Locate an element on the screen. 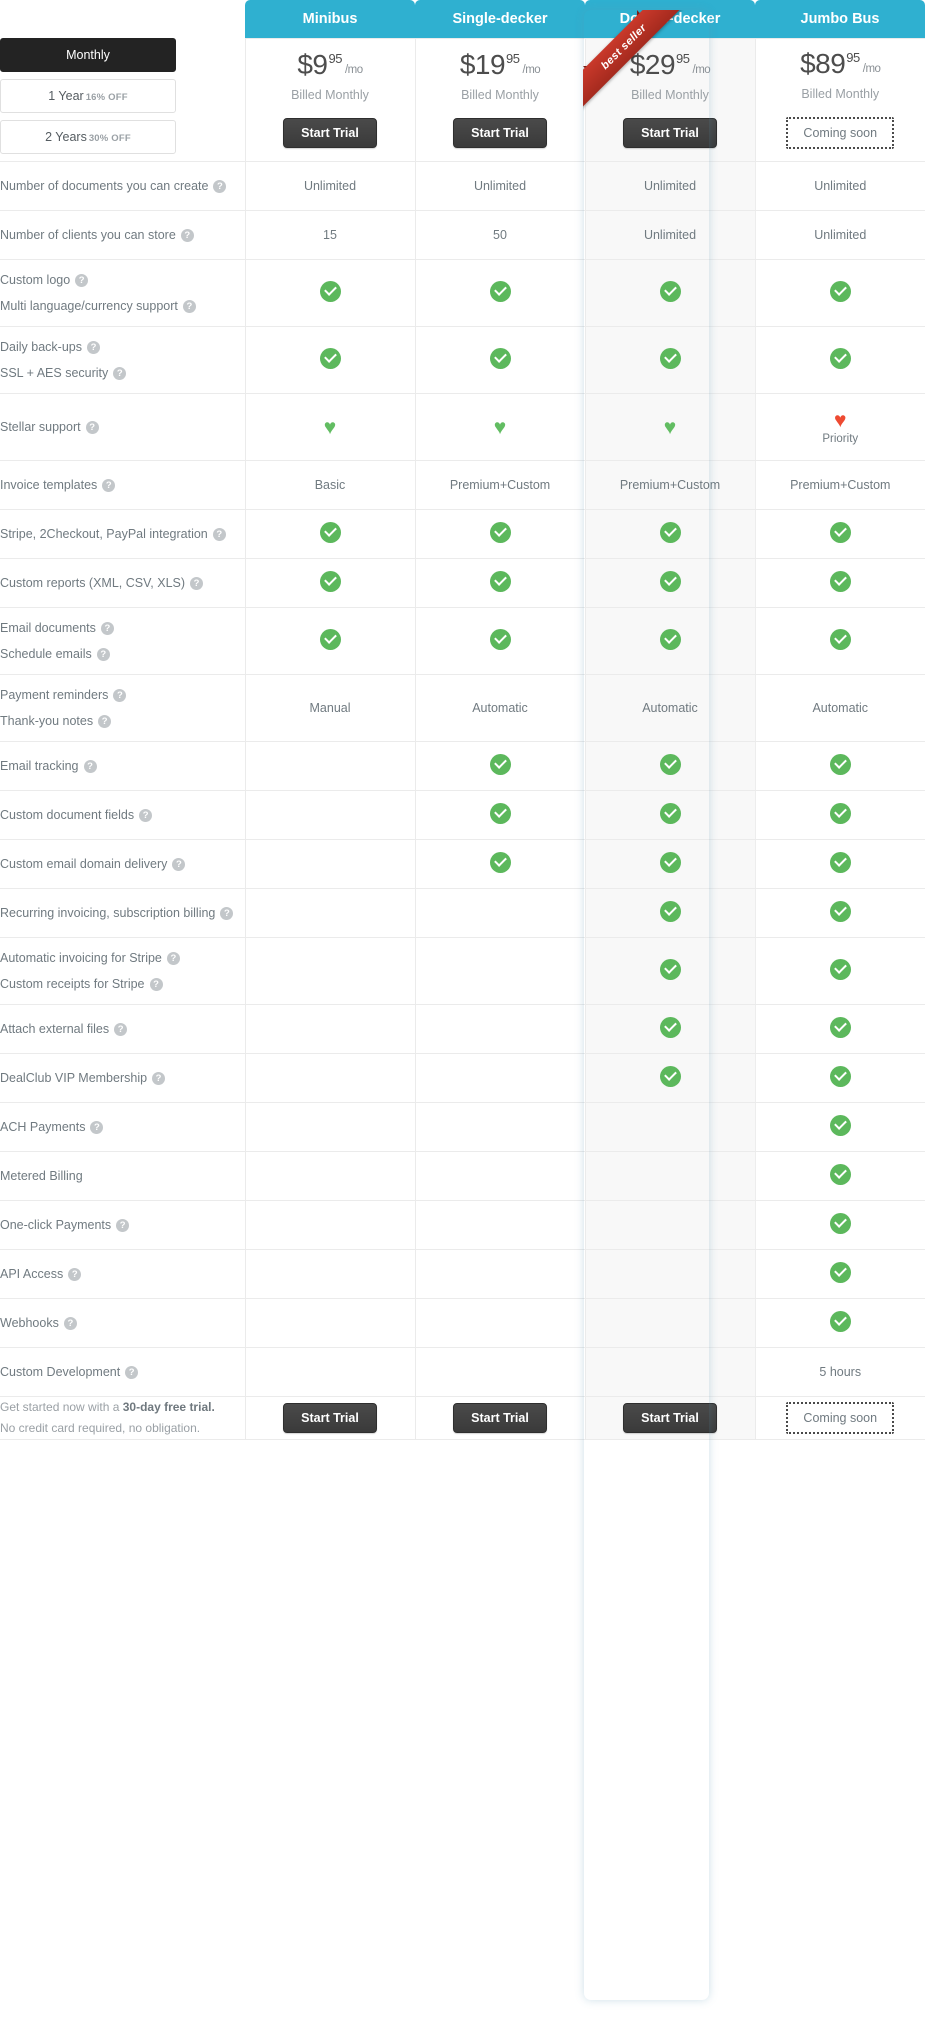 This screenshot has width=925, height=2026. feature-label: Email documents? is located at coordinates (122, 628).